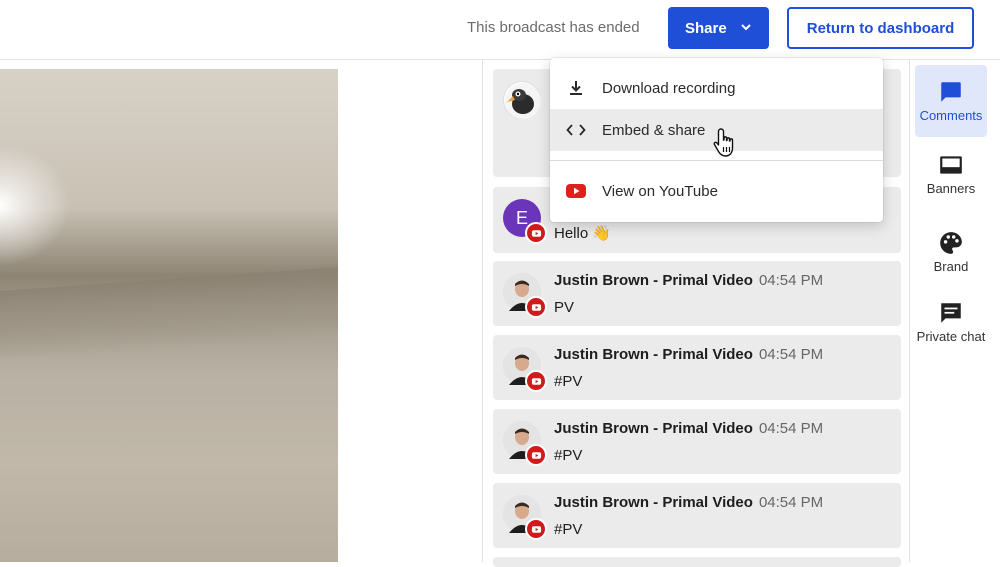 The image size is (1000, 567). What do you see at coordinates (697, 562) in the screenshot?
I see `comment-card` at bounding box center [697, 562].